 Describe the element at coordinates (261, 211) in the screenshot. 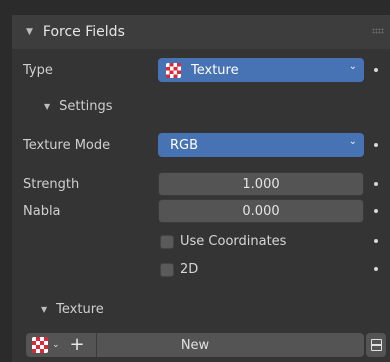

I see `nabla-field: 0.000` at that location.